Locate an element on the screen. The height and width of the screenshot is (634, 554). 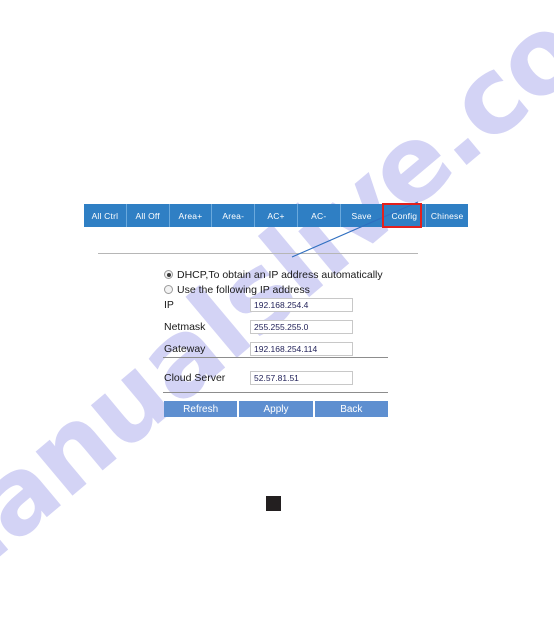
field-row-gateway: Gateway 192.168.254.114 is located at coordinates (276, 349).